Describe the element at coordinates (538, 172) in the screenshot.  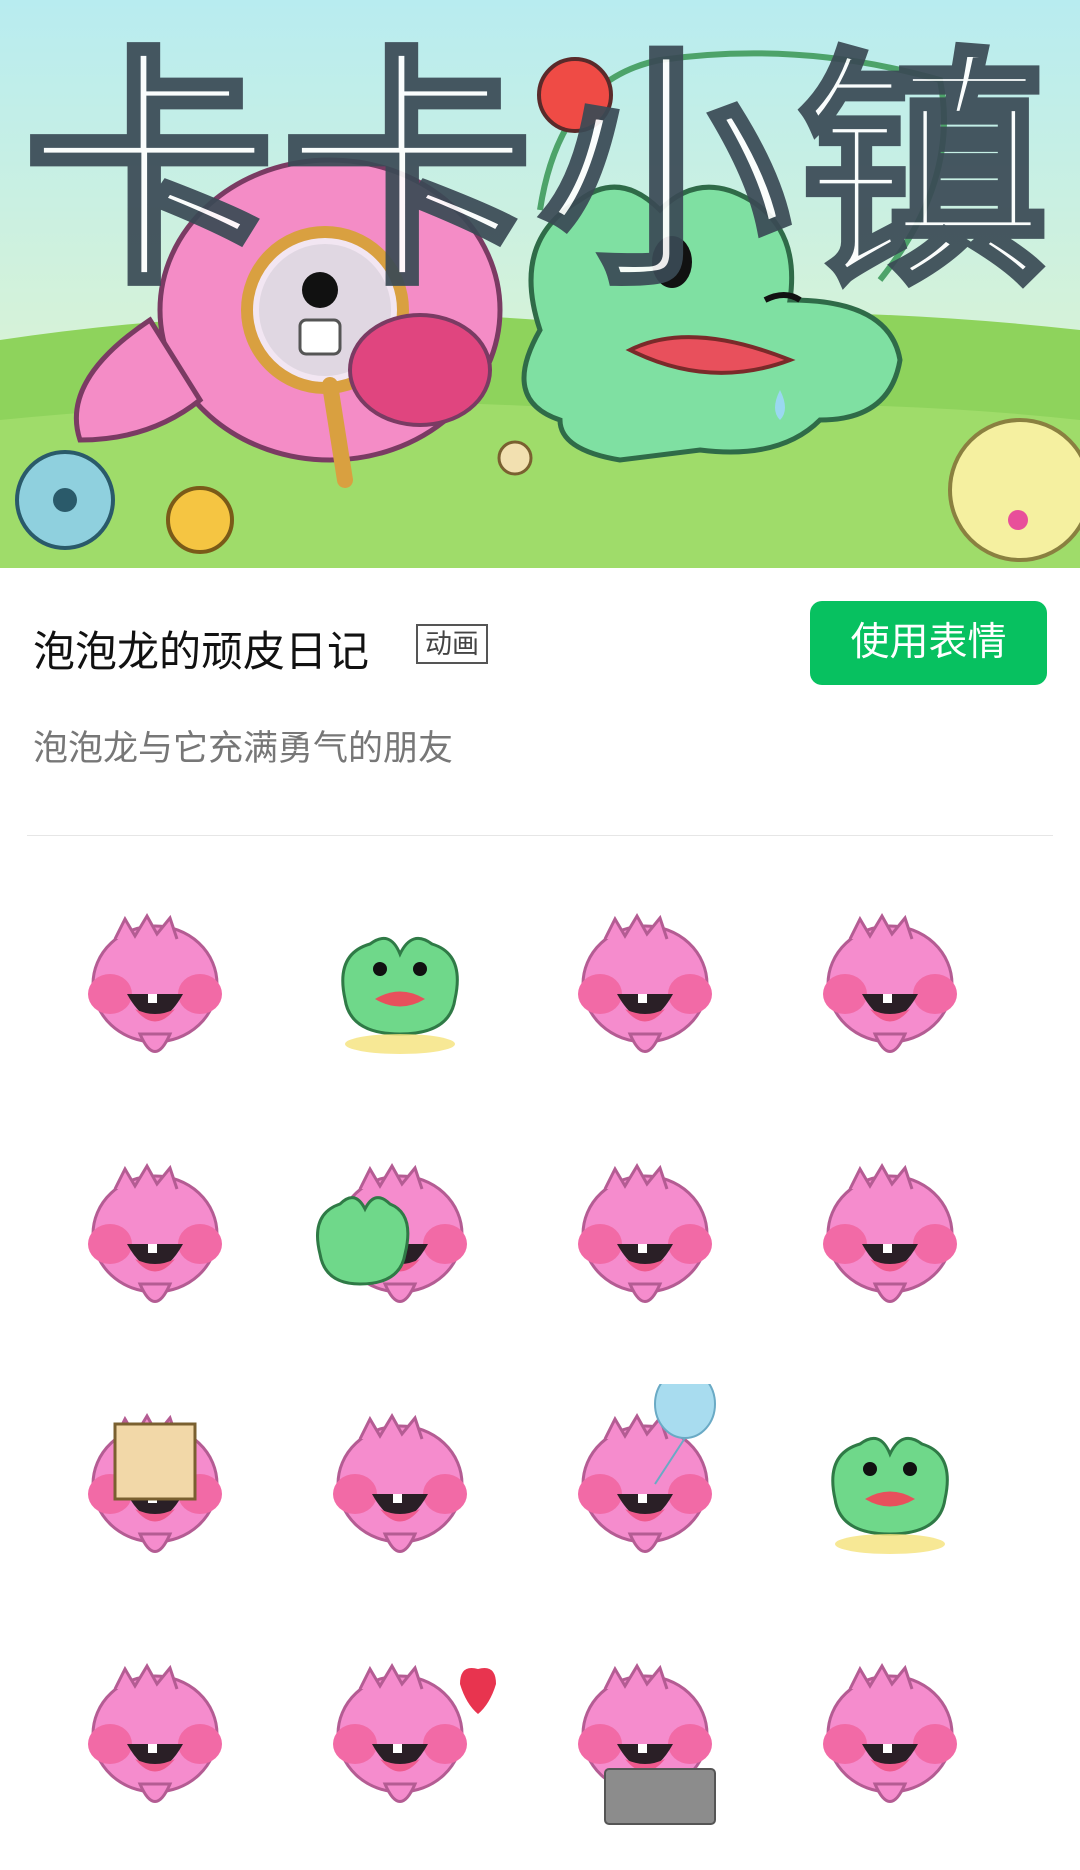
I see `banner-title-art: 卡卡小镇` at that location.